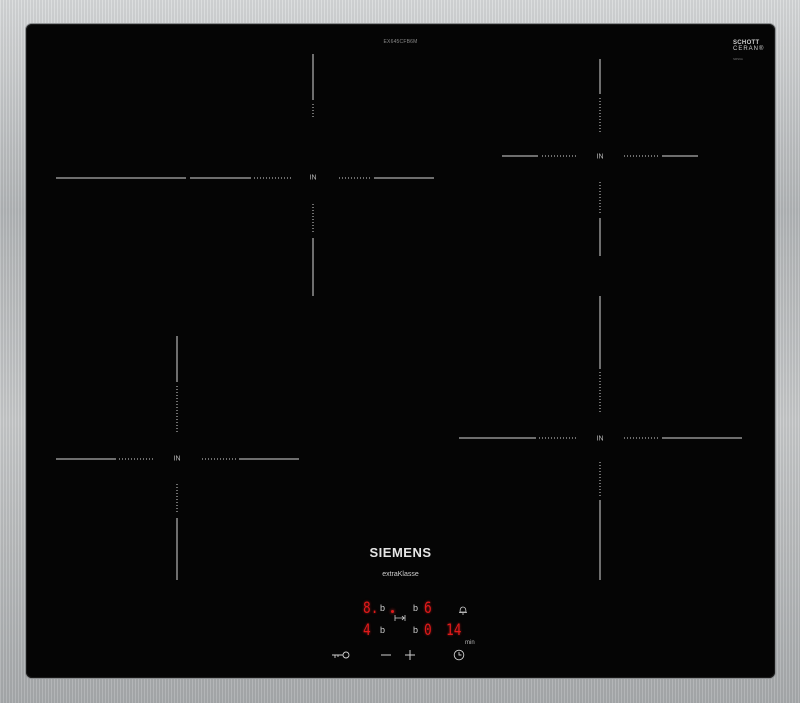 This screenshot has width=800, height=703. Describe the element at coordinates (400, 552) in the screenshot. I see `brand-logo: SIEMENS` at that location.